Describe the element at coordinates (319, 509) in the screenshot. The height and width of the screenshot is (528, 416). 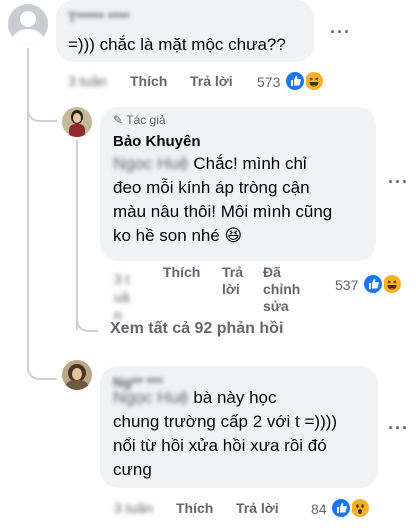
I see `reaction-count: 84` at that location.